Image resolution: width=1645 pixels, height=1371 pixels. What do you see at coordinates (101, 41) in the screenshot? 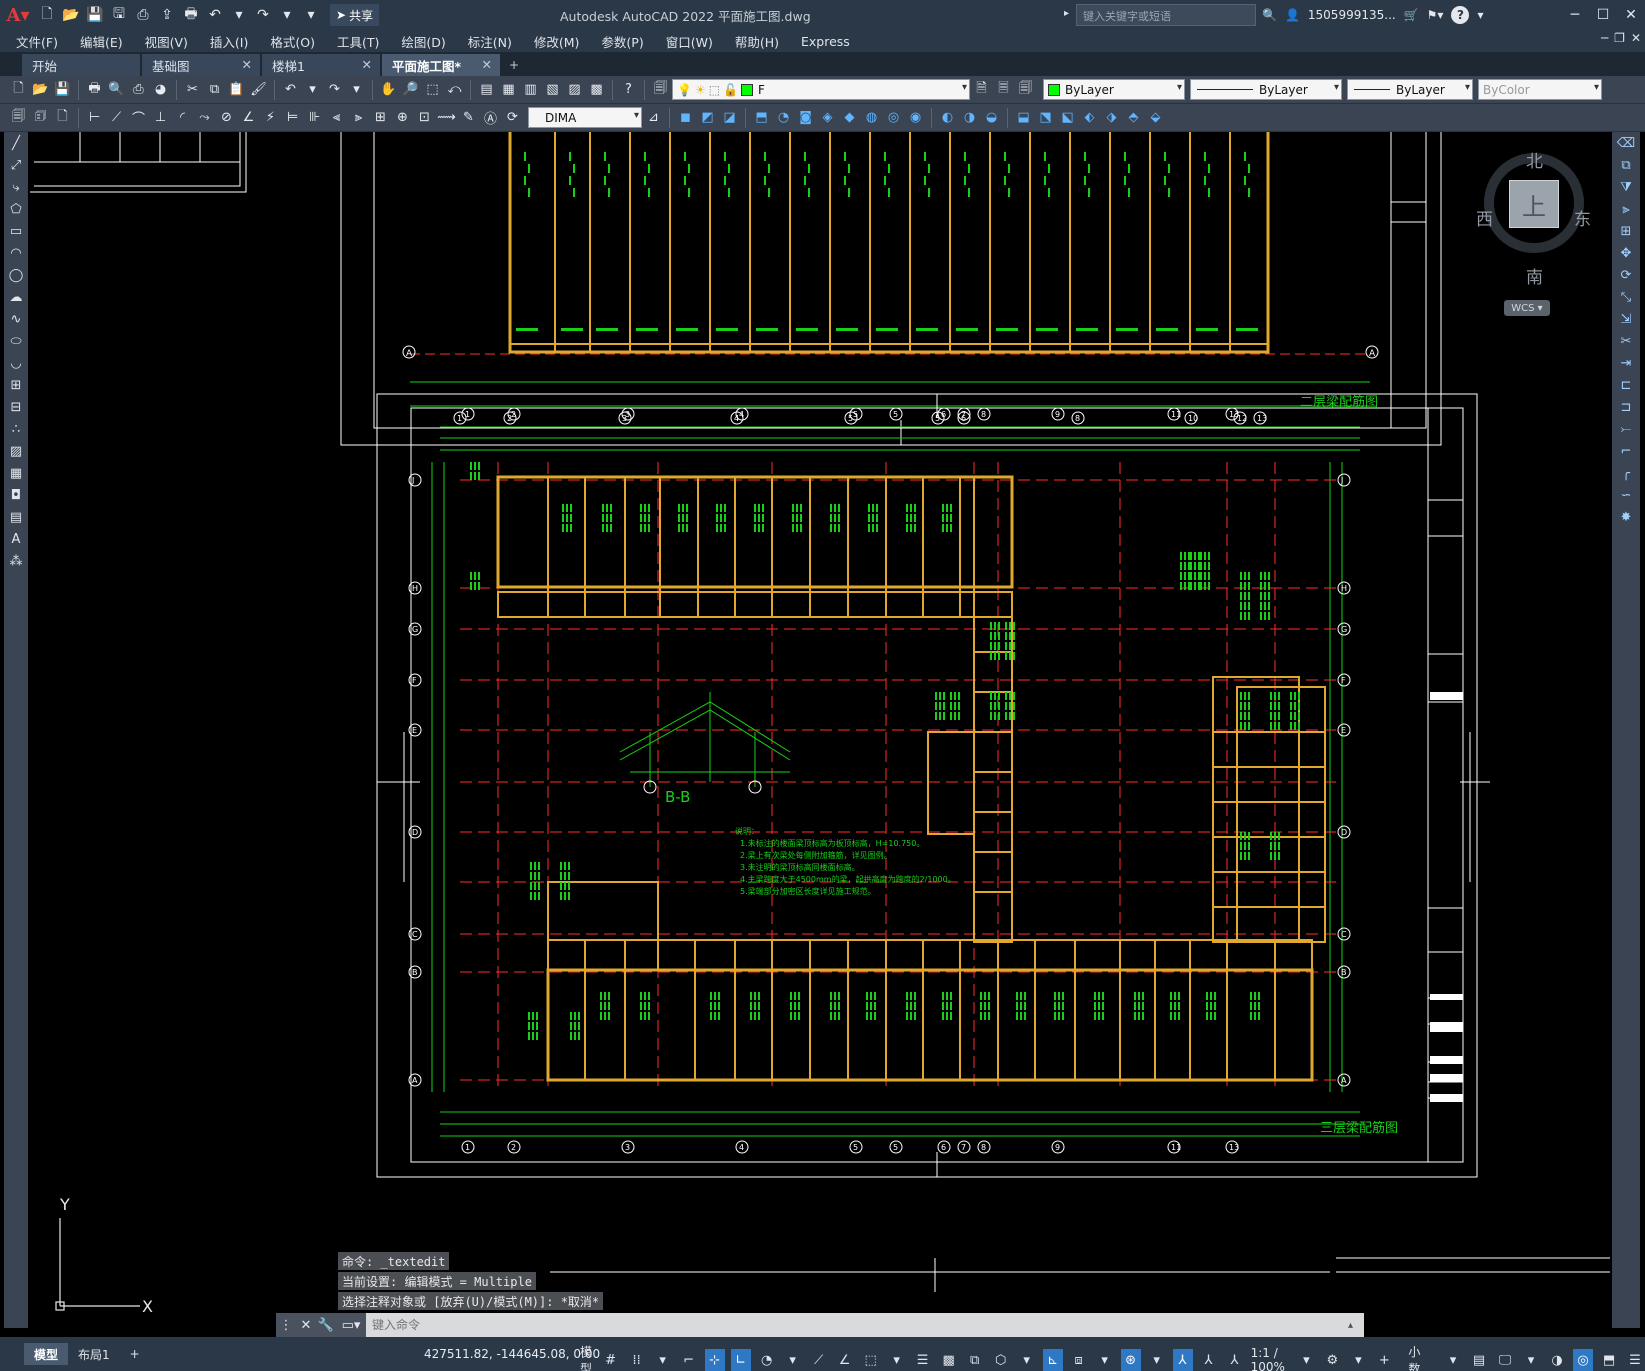
I see `menu-edit: 编辑(E)` at bounding box center [101, 41].